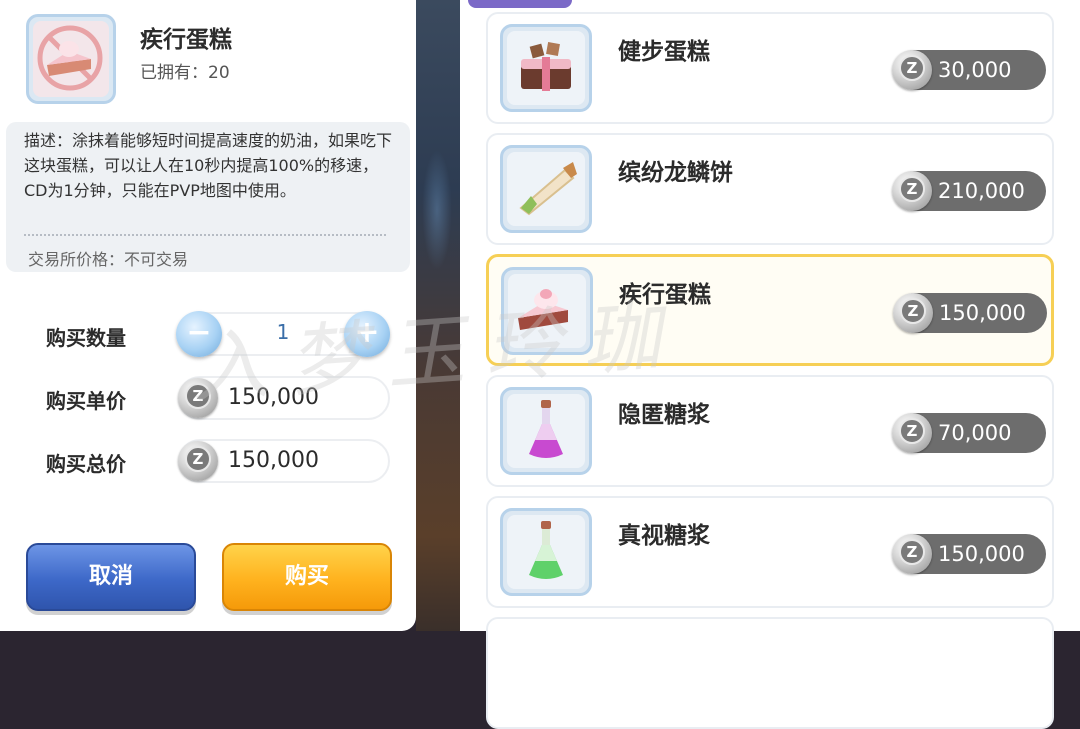  What do you see at coordinates (111, 577) in the screenshot?
I see `cancel-button: 取消` at bounding box center [111, 577].